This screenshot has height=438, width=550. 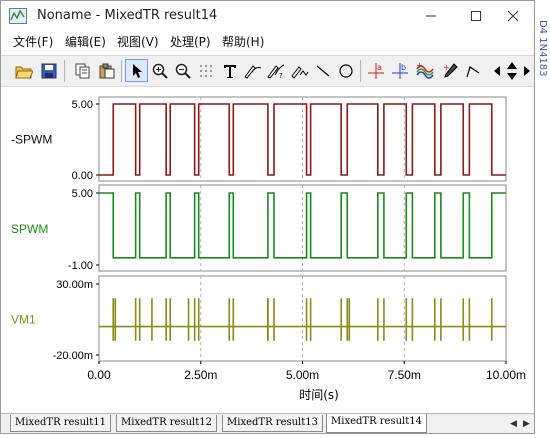 What do you see at coordinates (272, 423) in the screenshot?
I see `tab-result13: MixedTR result13` at bounding box center [272, 423].